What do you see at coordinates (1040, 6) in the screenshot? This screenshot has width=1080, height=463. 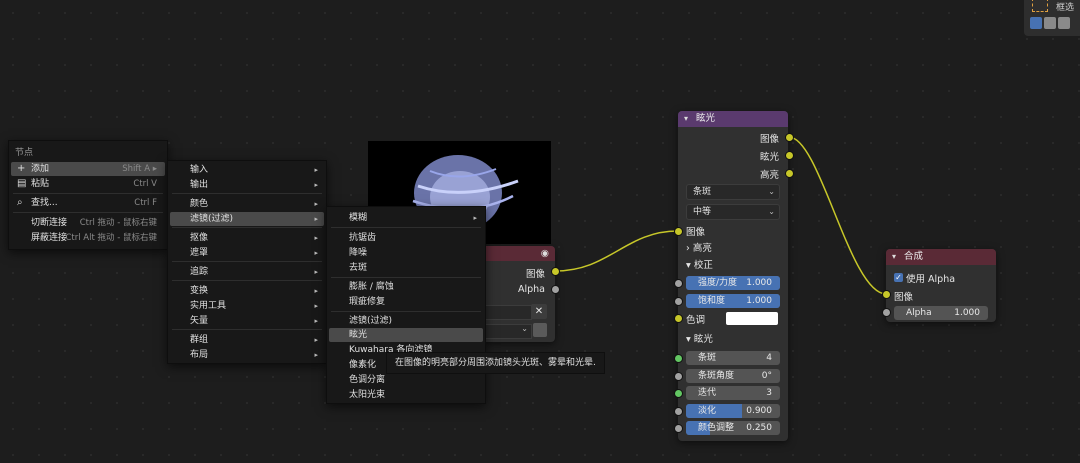 I see `cursor-icon` at bounding box center [1040, 6].